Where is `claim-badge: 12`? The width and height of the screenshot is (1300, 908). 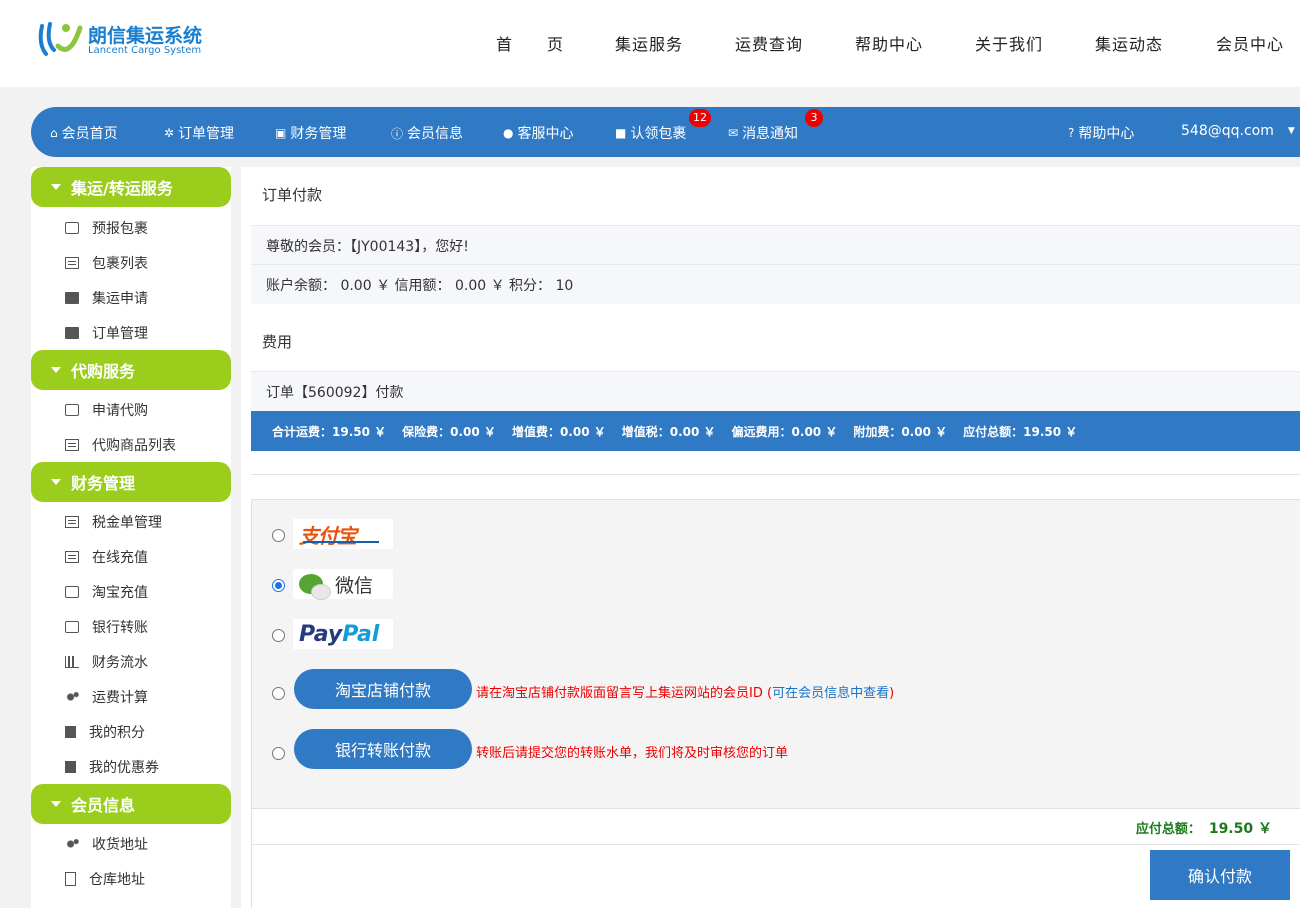
claim-badge: 12 is located at coordinates (700, 118).